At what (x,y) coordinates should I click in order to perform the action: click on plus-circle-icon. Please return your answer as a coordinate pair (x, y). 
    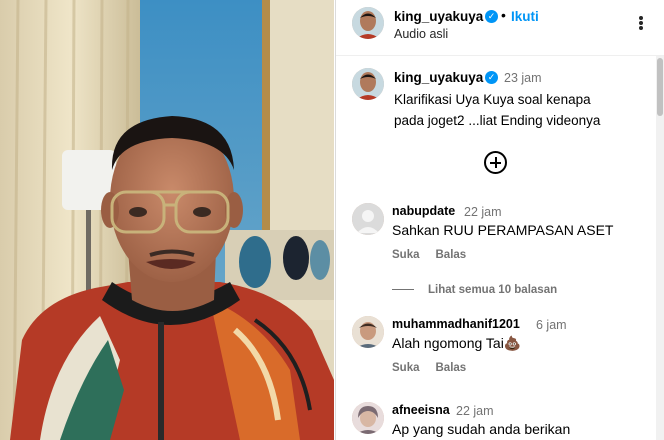
    Looking at the image, I should click on (495, 162).